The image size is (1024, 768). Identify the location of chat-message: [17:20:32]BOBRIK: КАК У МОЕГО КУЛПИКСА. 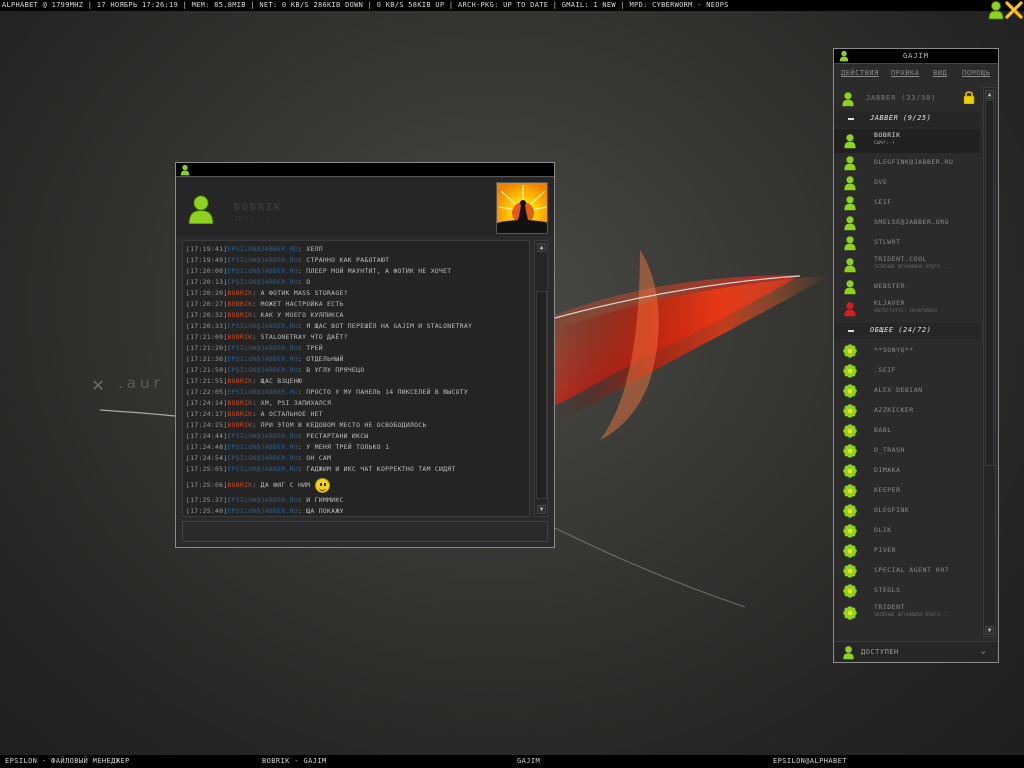
(356, 315).